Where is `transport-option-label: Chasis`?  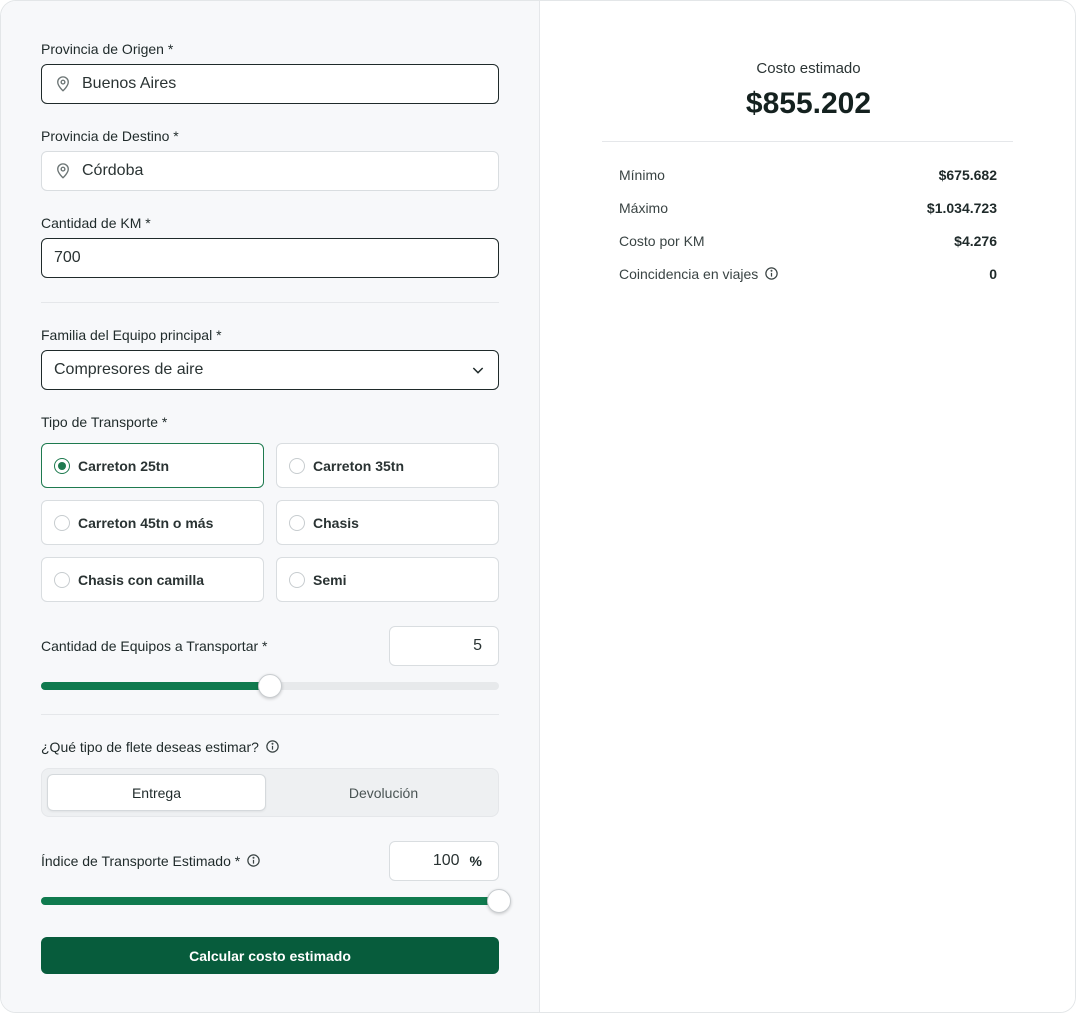
transport-option-label: Chasis is located at coordinates (336, 522).